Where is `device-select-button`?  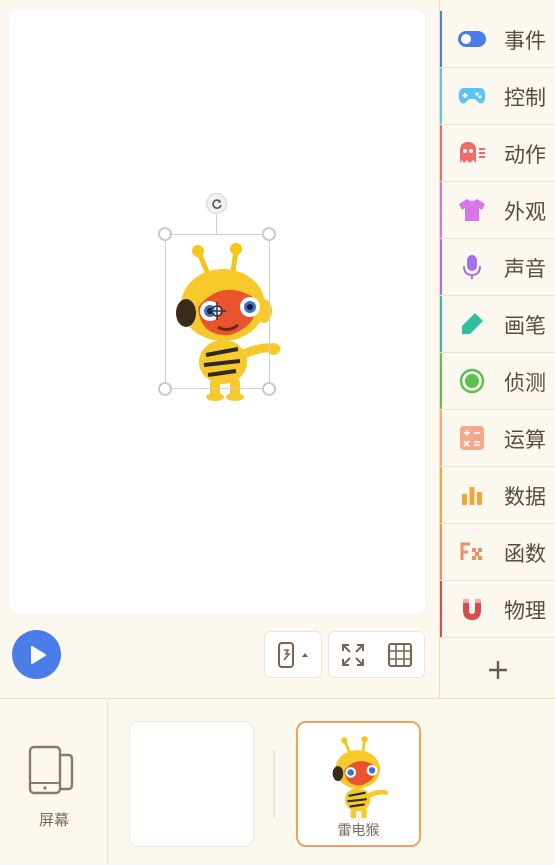
device-select-button is located at coordinates (293, 654).